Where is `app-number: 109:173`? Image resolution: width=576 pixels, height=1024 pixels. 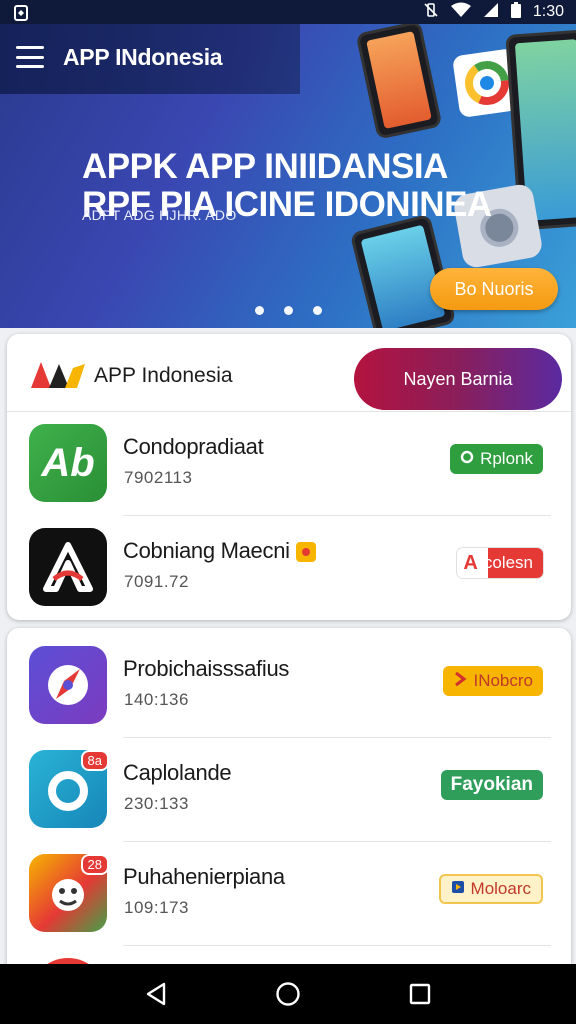 app-number: 109:173 is located at coordinates (156, 907).